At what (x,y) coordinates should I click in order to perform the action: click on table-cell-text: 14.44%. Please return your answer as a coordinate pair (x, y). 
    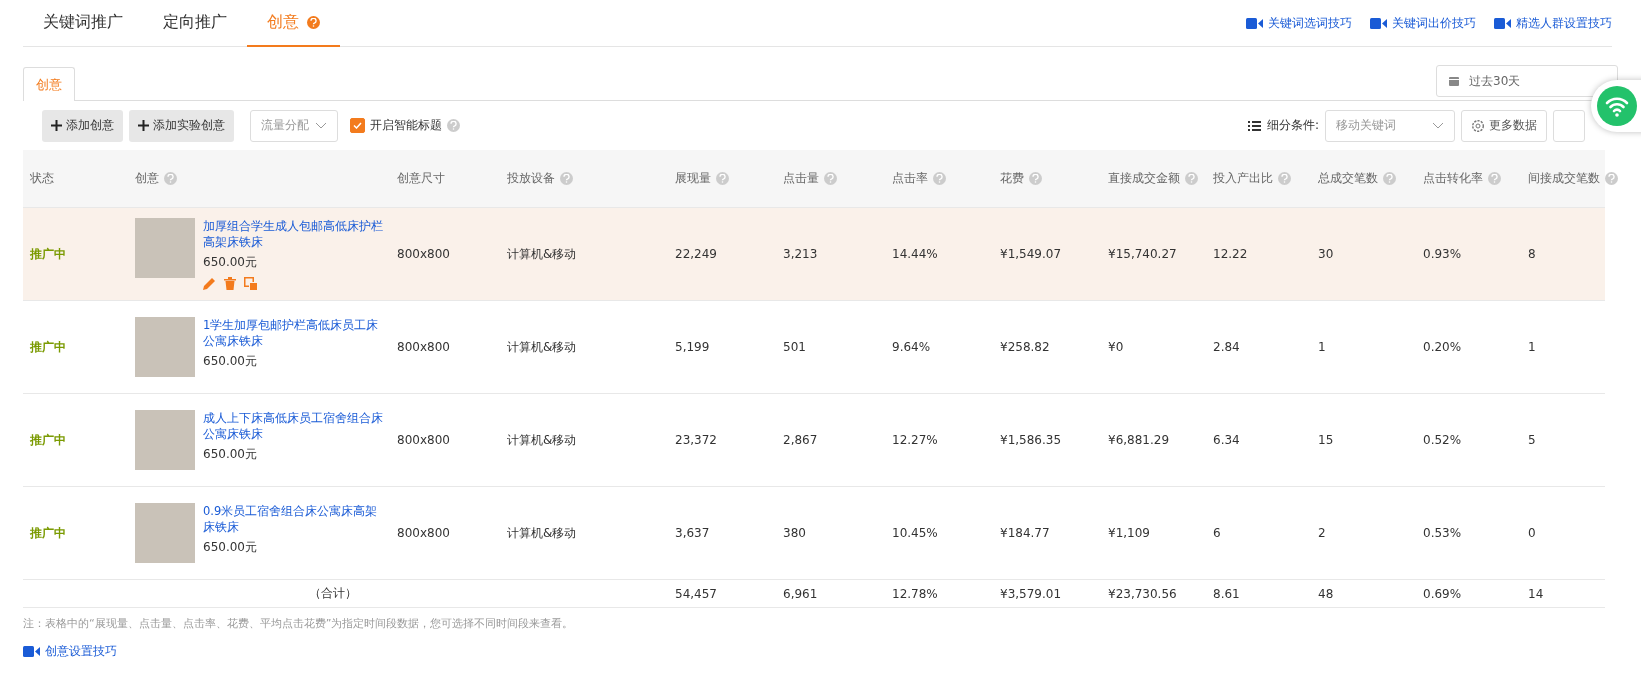
    Looking at the image, I should click on (915, 254).